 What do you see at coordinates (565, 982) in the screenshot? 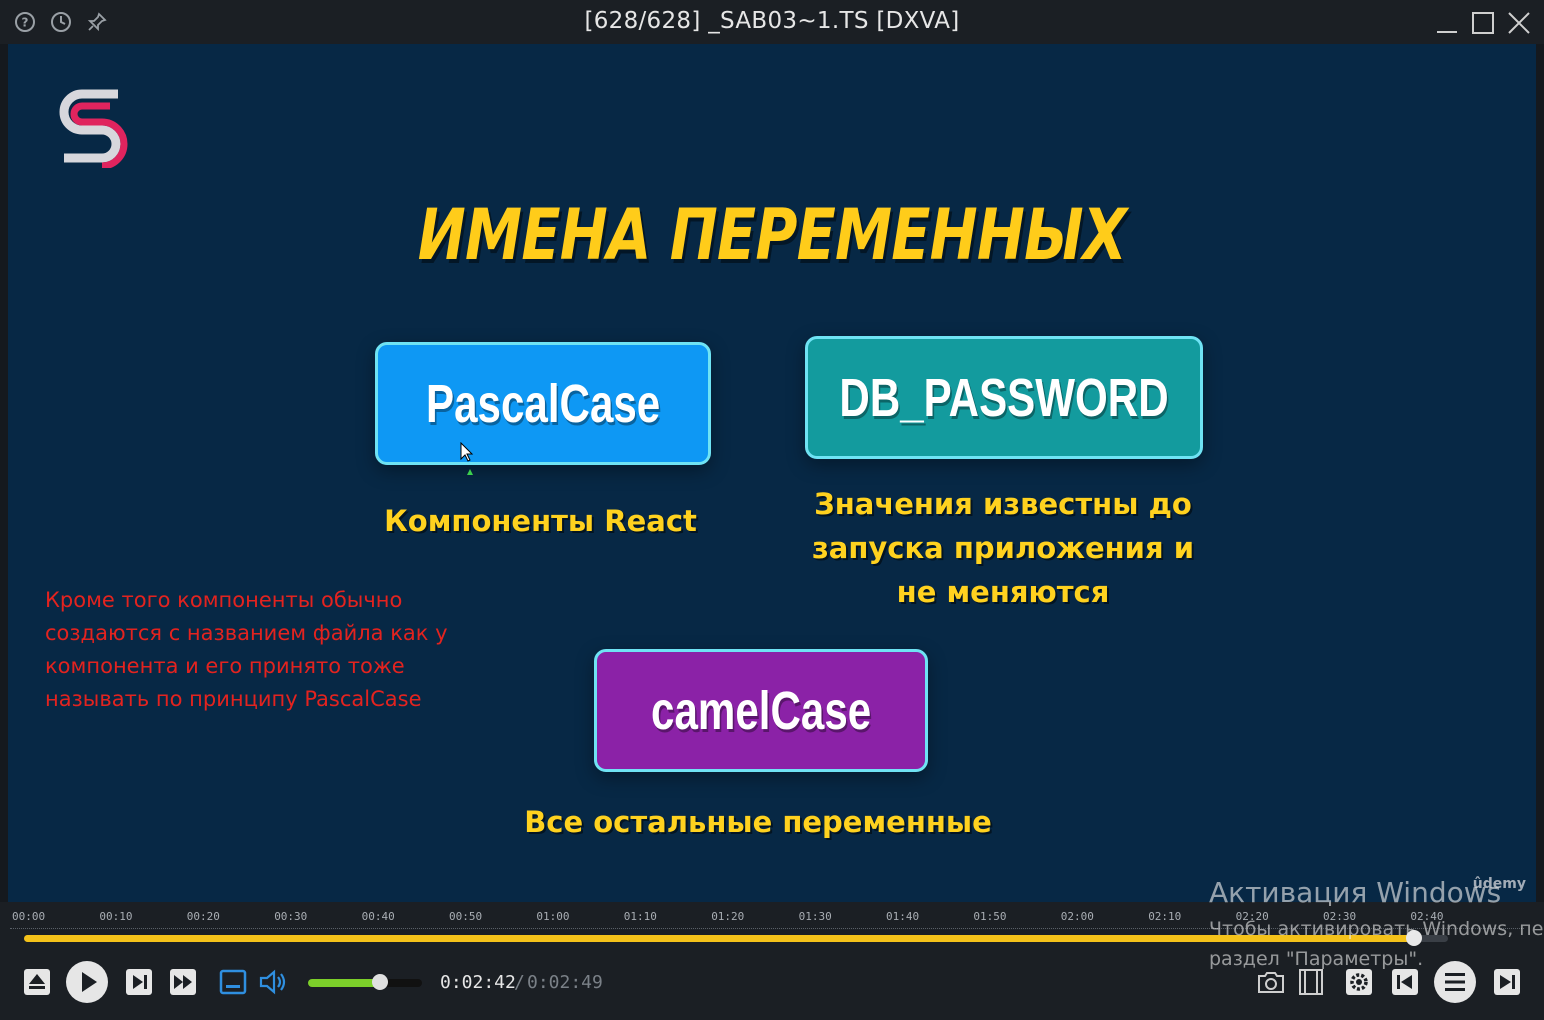
I see `total-time: 0:02:49` at bounding box center [565, 982].